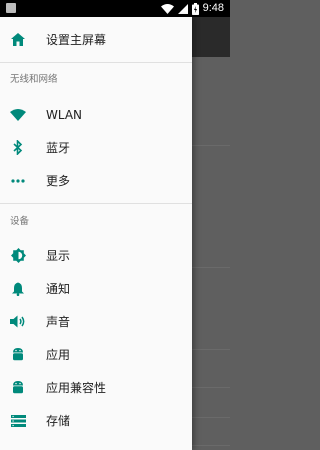 The height and width of the screenshot is (450, 320). Describe the element at coordinates (96, 288) in the screenshot. I see `drawer-item-notifications: 通知` at that location.